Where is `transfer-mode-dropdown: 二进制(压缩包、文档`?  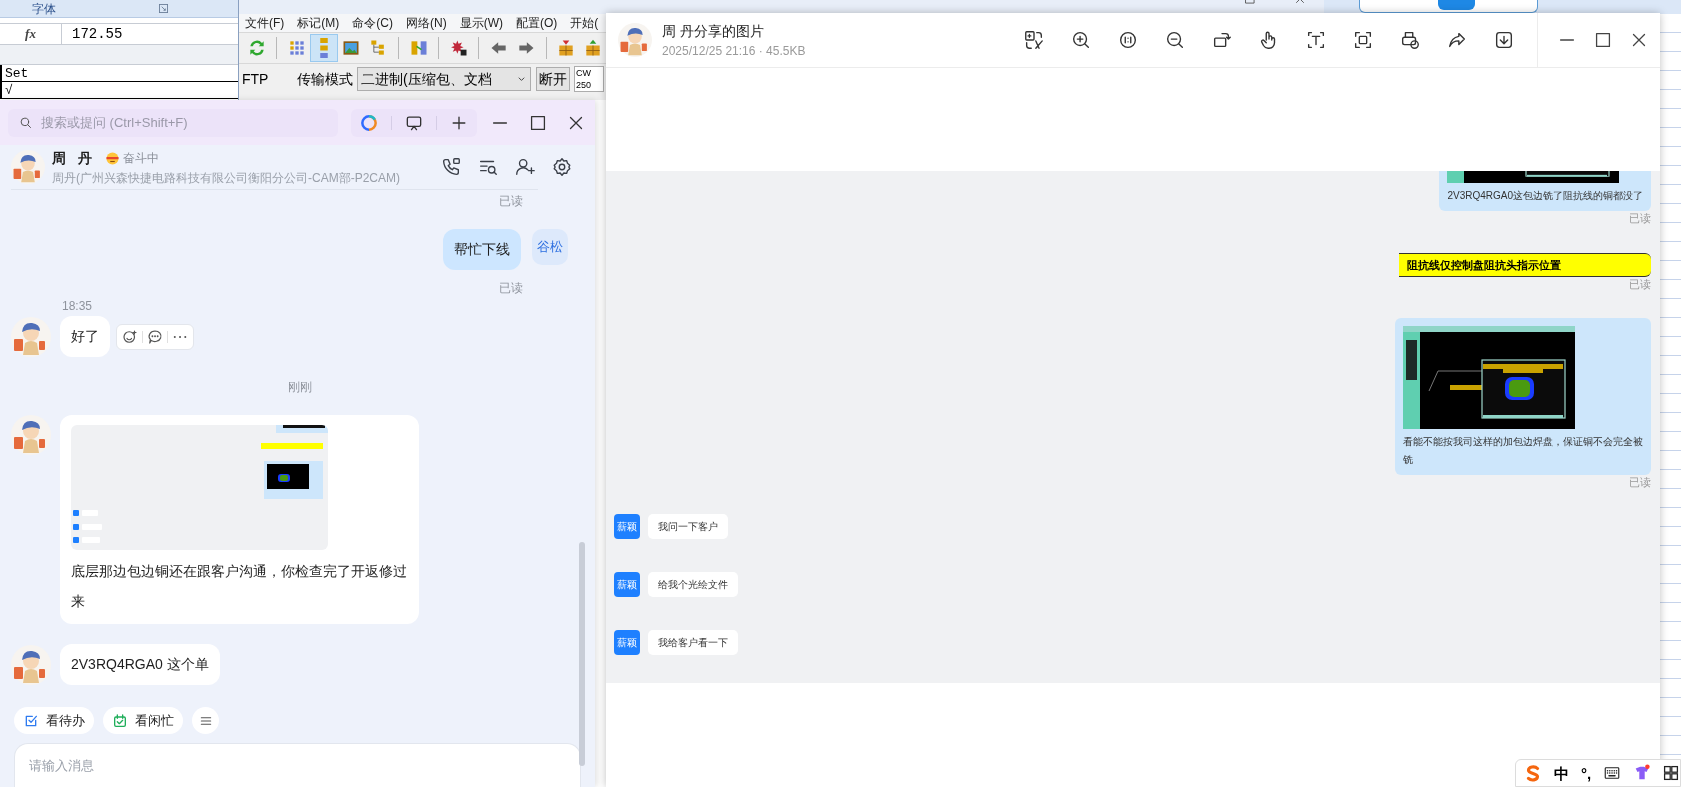 transfer-mode-dropdown: 二进制(压缩包、文档 is located at coordinates (444, 79).